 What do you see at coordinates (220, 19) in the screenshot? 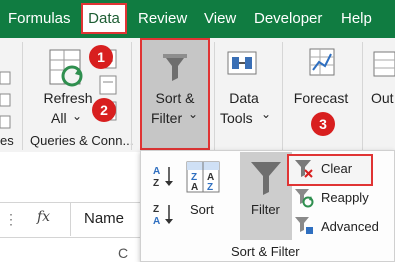
I see `tab-view: View` at bounding box center [220, 19].